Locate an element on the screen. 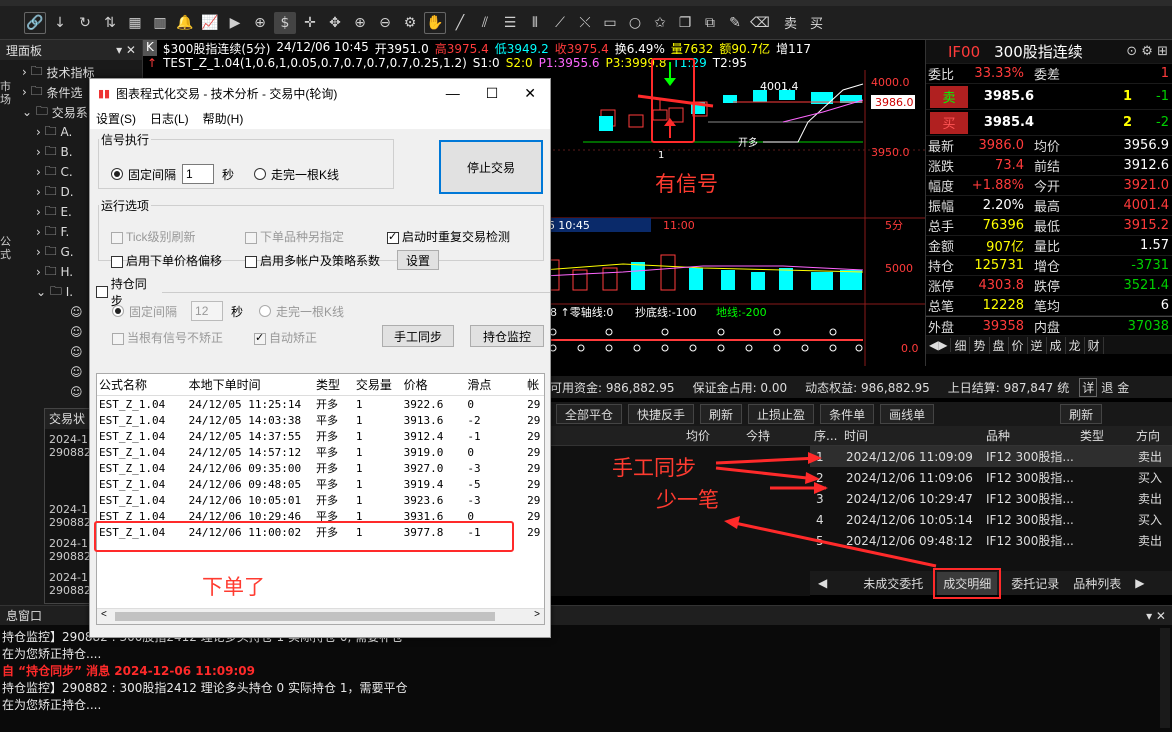 The width and height of the screenshot is (1172, 732). no-correct-checkbox is located at coordinates (118, 338).